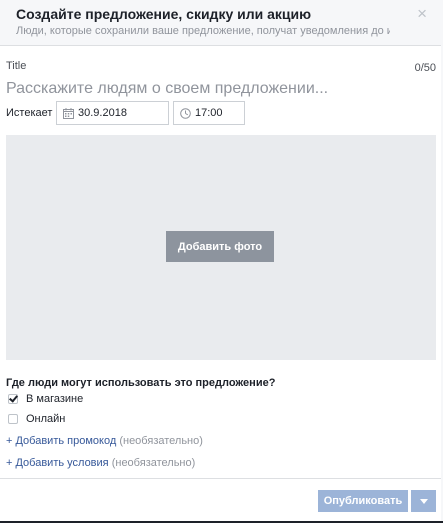 The image size is (443, 523). Describe the element at coordinates (13, 399) in the screenshot. I see `in-store-checkbox` at that location.